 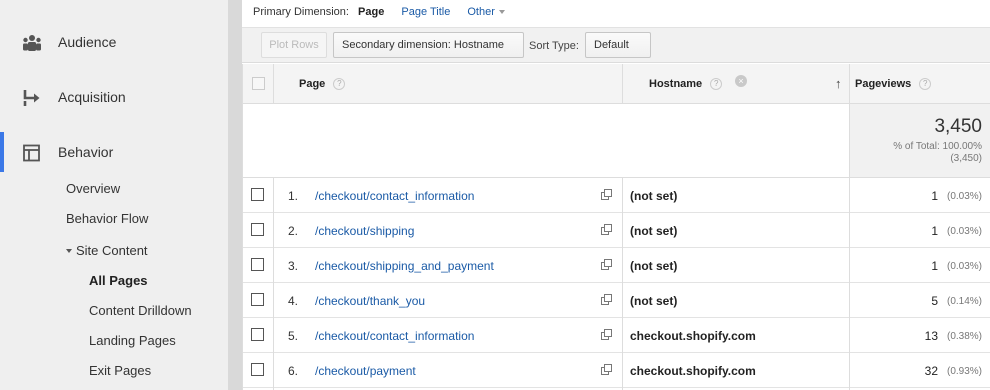 I want to click on row-index: 3., so click(x=293, y=266).